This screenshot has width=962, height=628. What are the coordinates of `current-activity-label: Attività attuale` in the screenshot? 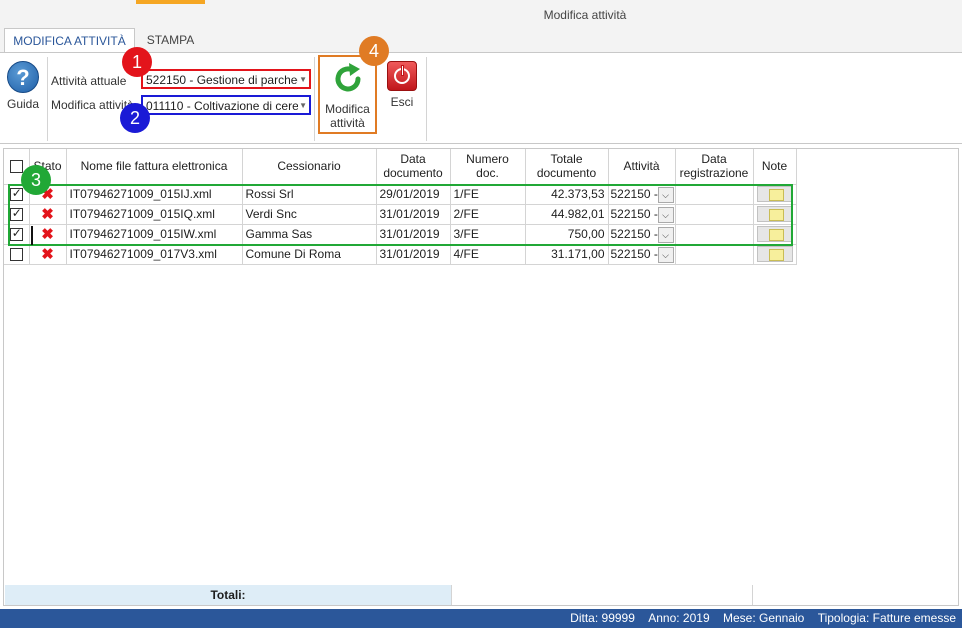 It's located at (89, 81).